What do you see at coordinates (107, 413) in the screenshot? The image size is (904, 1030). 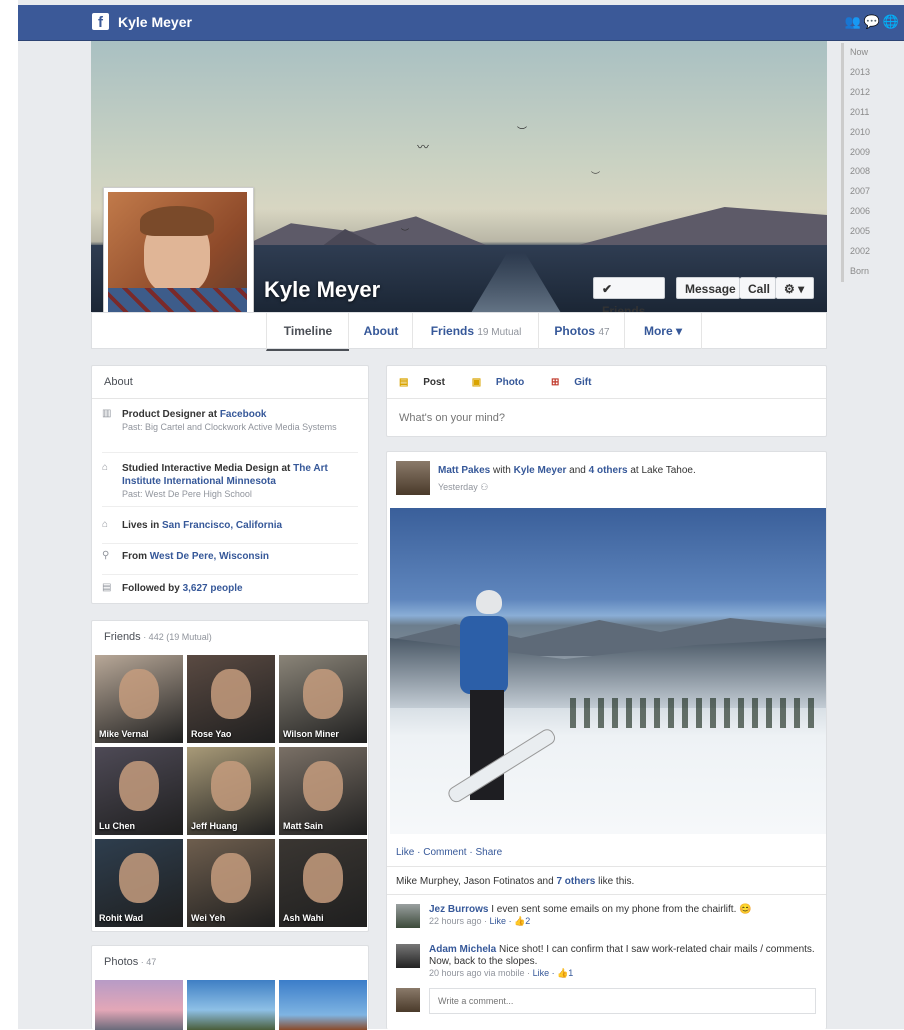 I see `building-icon: ▥` at bounding box center [107, 413].